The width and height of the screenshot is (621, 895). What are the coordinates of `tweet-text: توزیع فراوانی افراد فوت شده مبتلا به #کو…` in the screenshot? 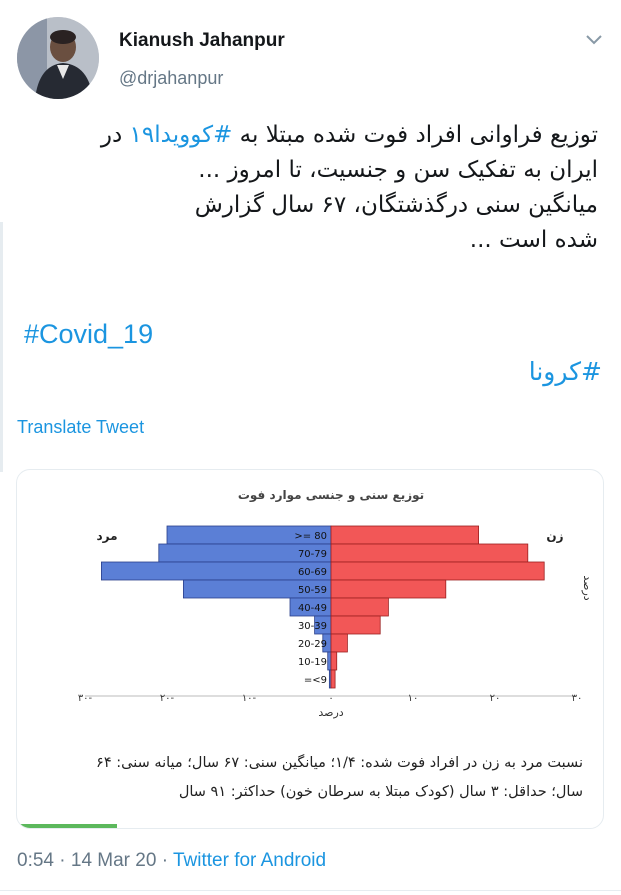 It's located at (310, 188).